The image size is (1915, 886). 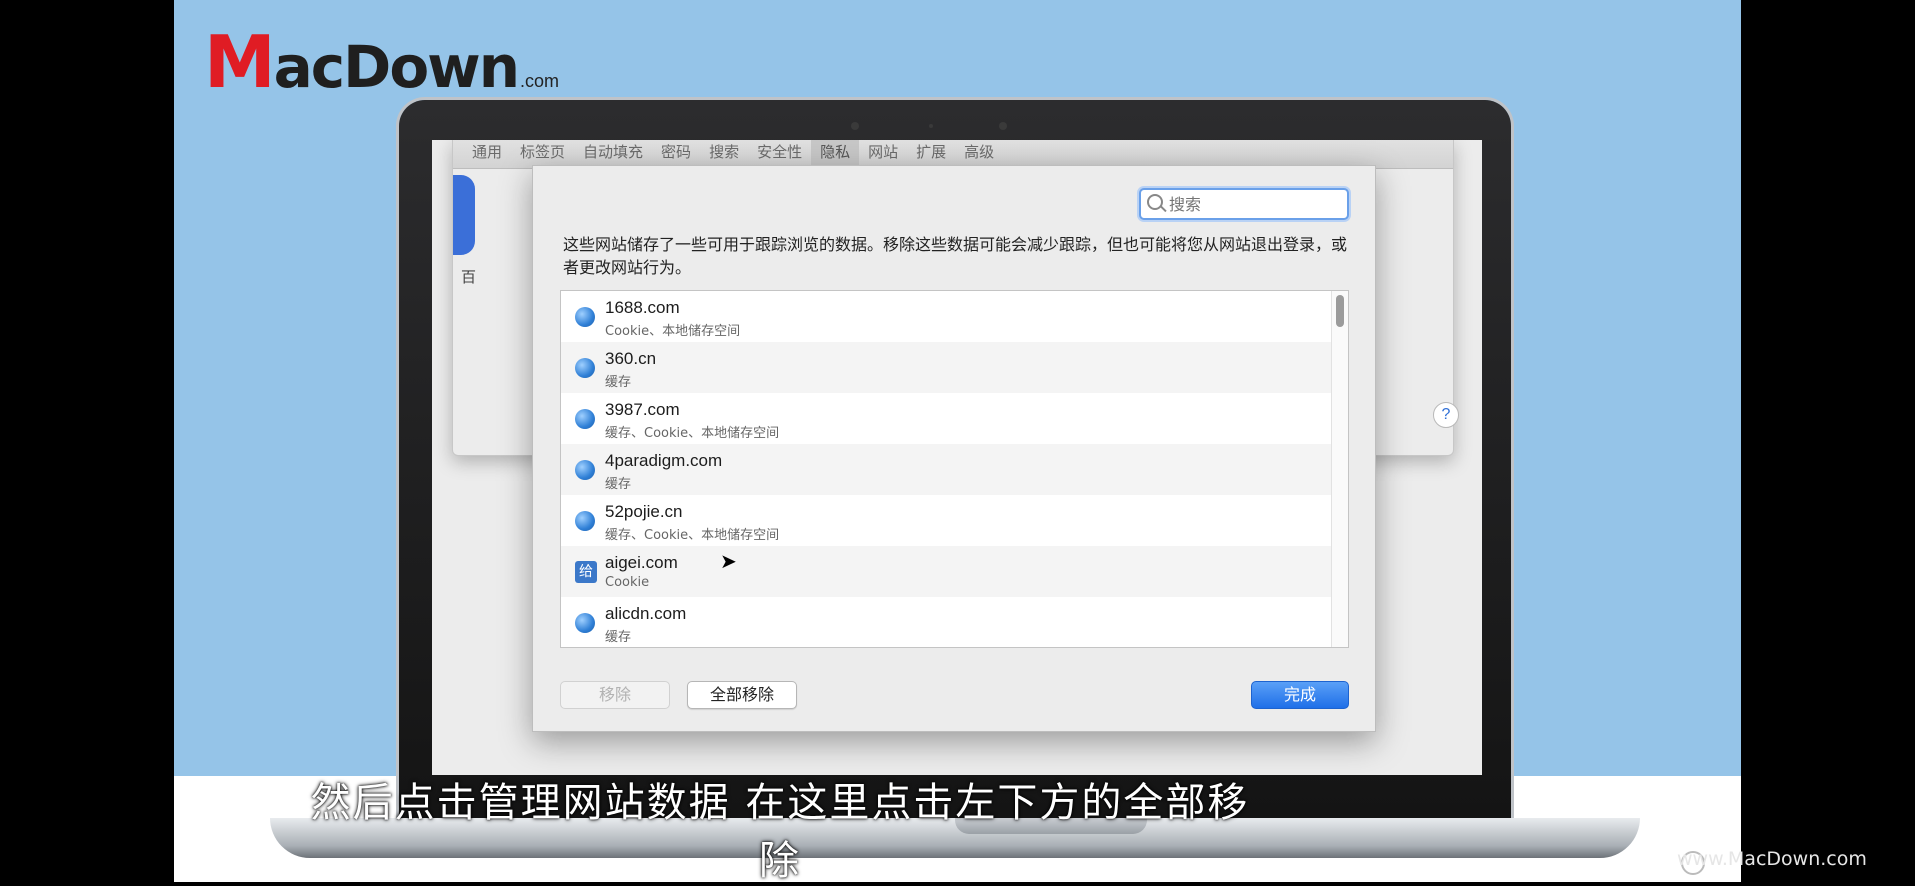 I want to click on list-item: 给 aigei.com Cookie, so click(x=946, y=571).